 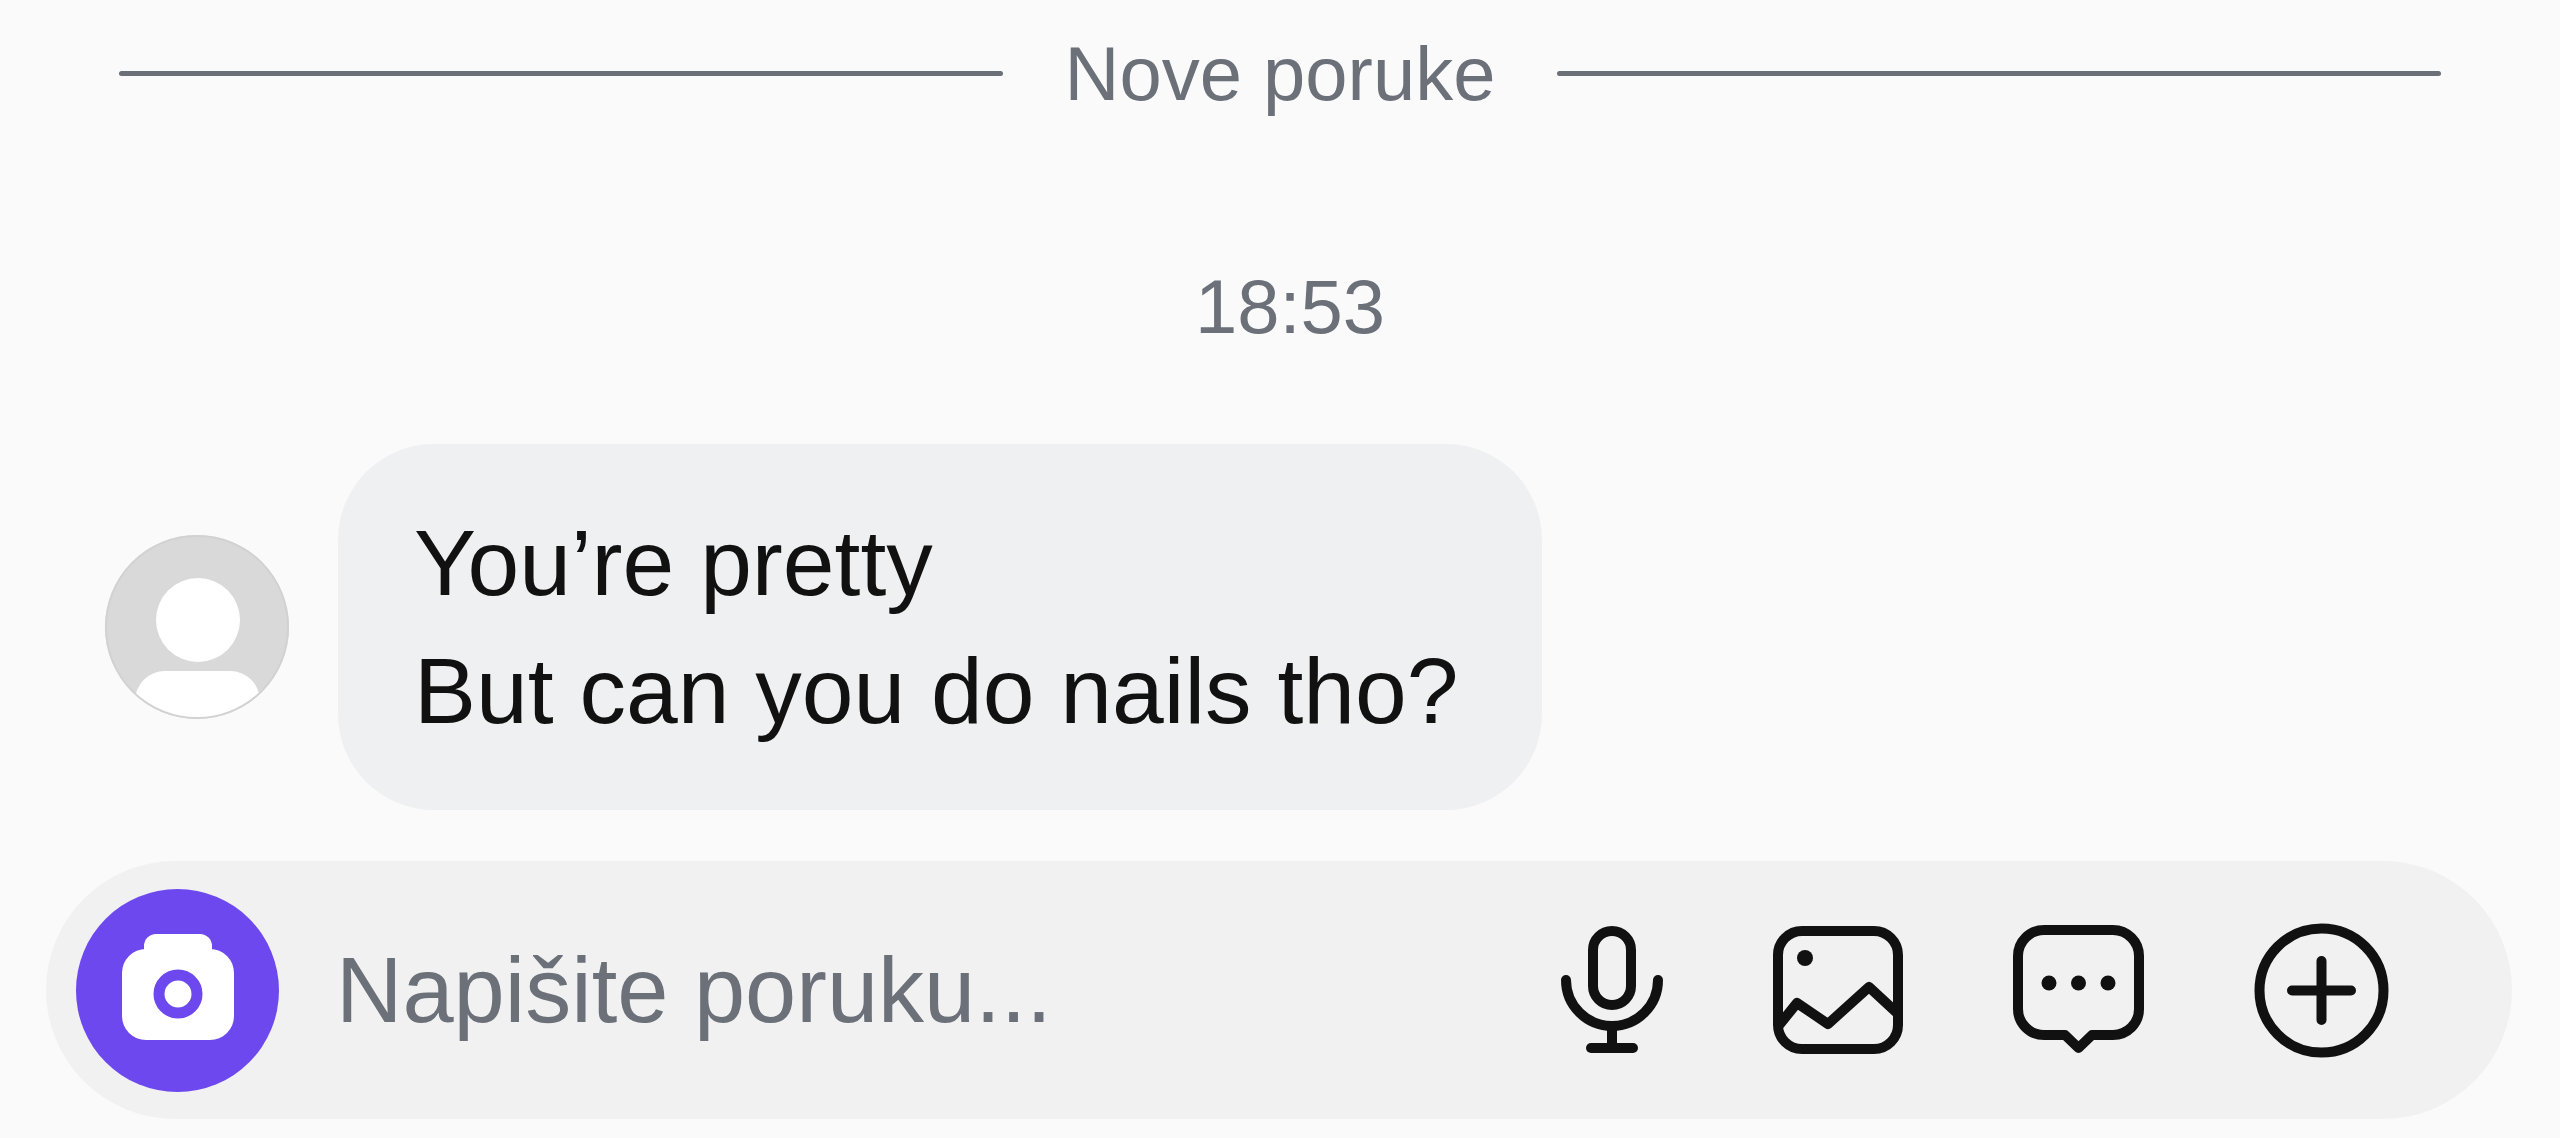 What do you see at coordinates (197, 627) in the screenshot?
I see `avatar-icon` at bounding box center [197, 627].